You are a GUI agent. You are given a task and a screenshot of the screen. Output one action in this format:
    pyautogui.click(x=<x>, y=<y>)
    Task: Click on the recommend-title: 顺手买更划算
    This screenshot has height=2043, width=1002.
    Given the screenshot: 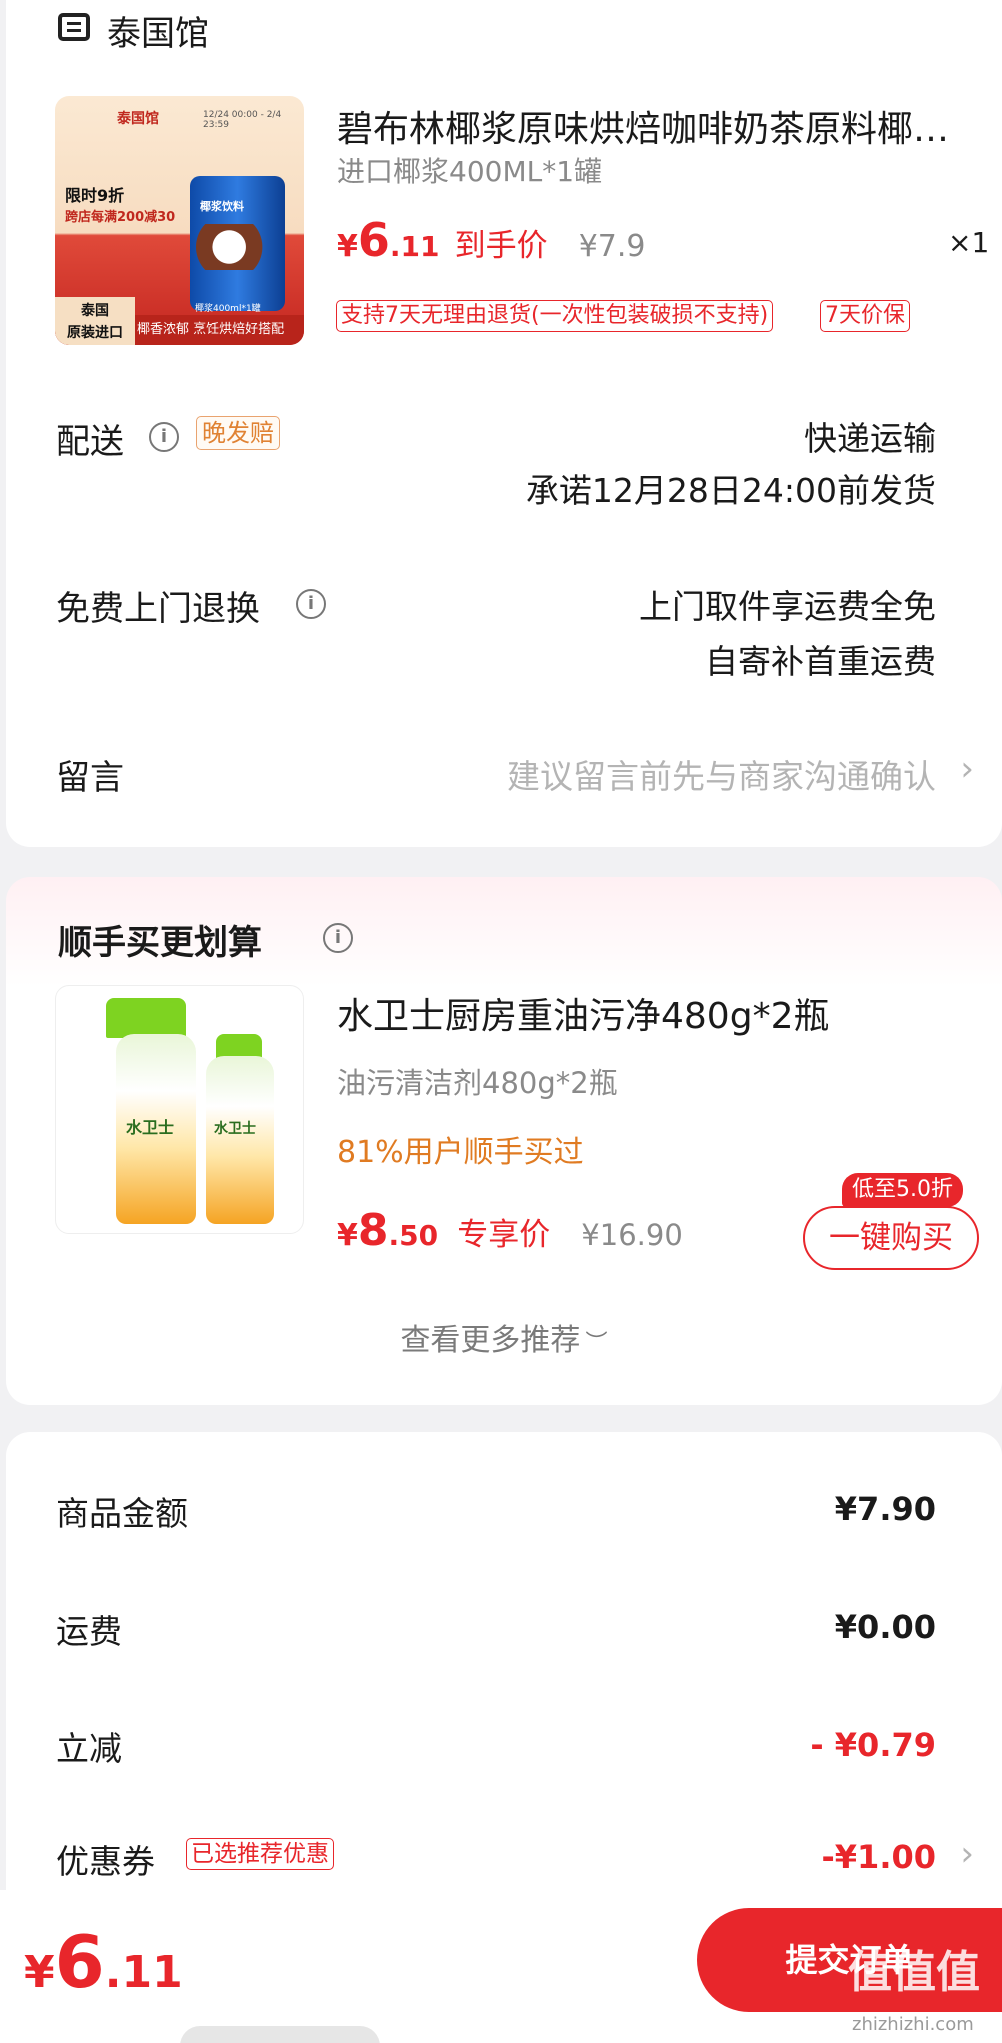 What is the action you would take?
    pyautogui.click(x=160, y=943)
    